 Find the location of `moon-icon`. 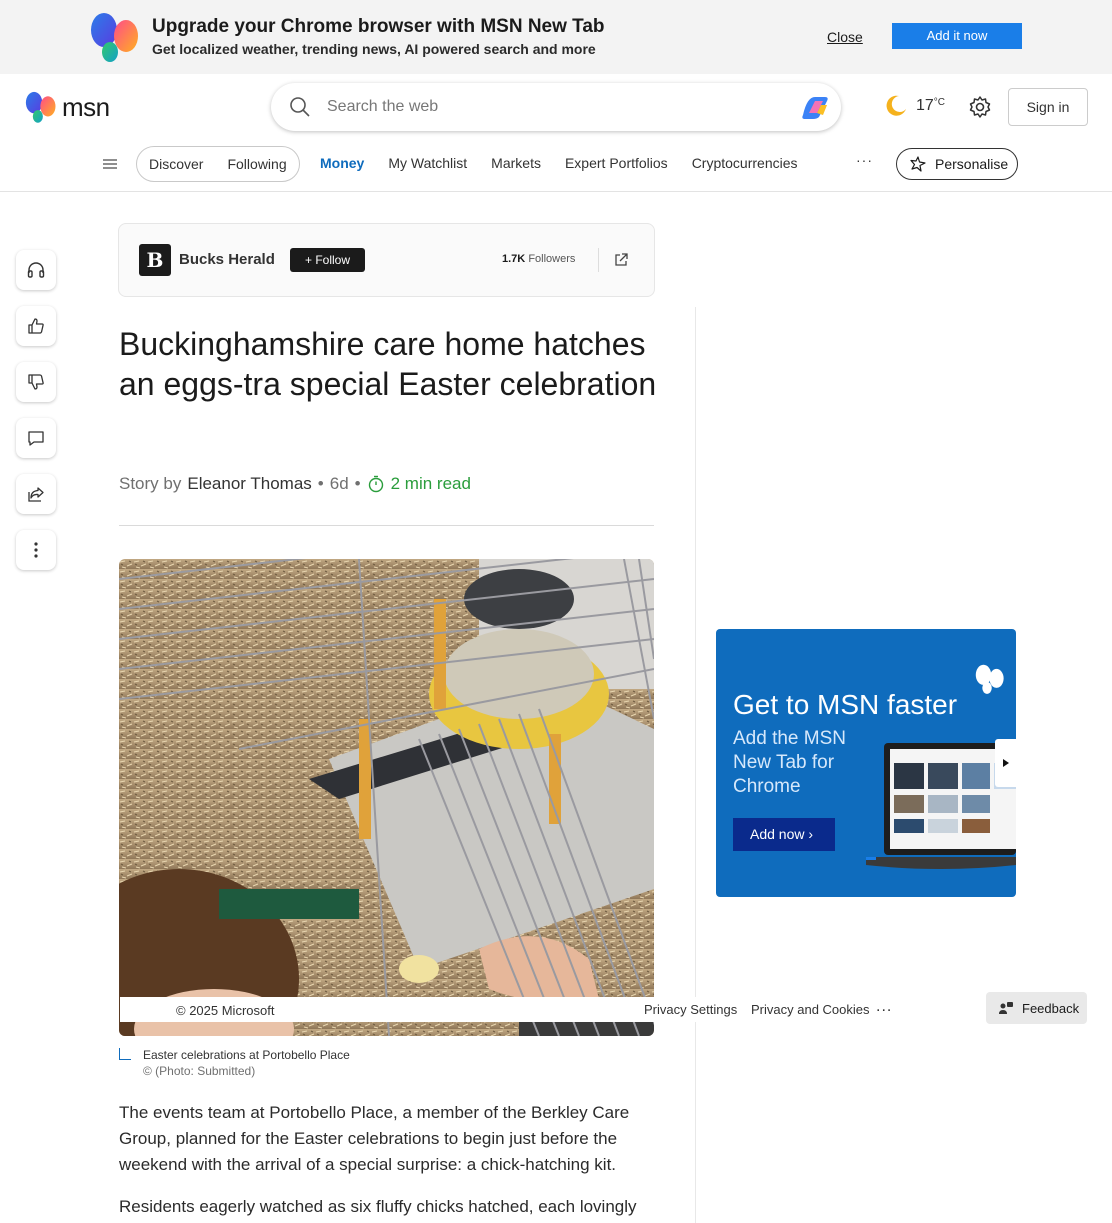

moon-icon is located at coordinates (896, 105).